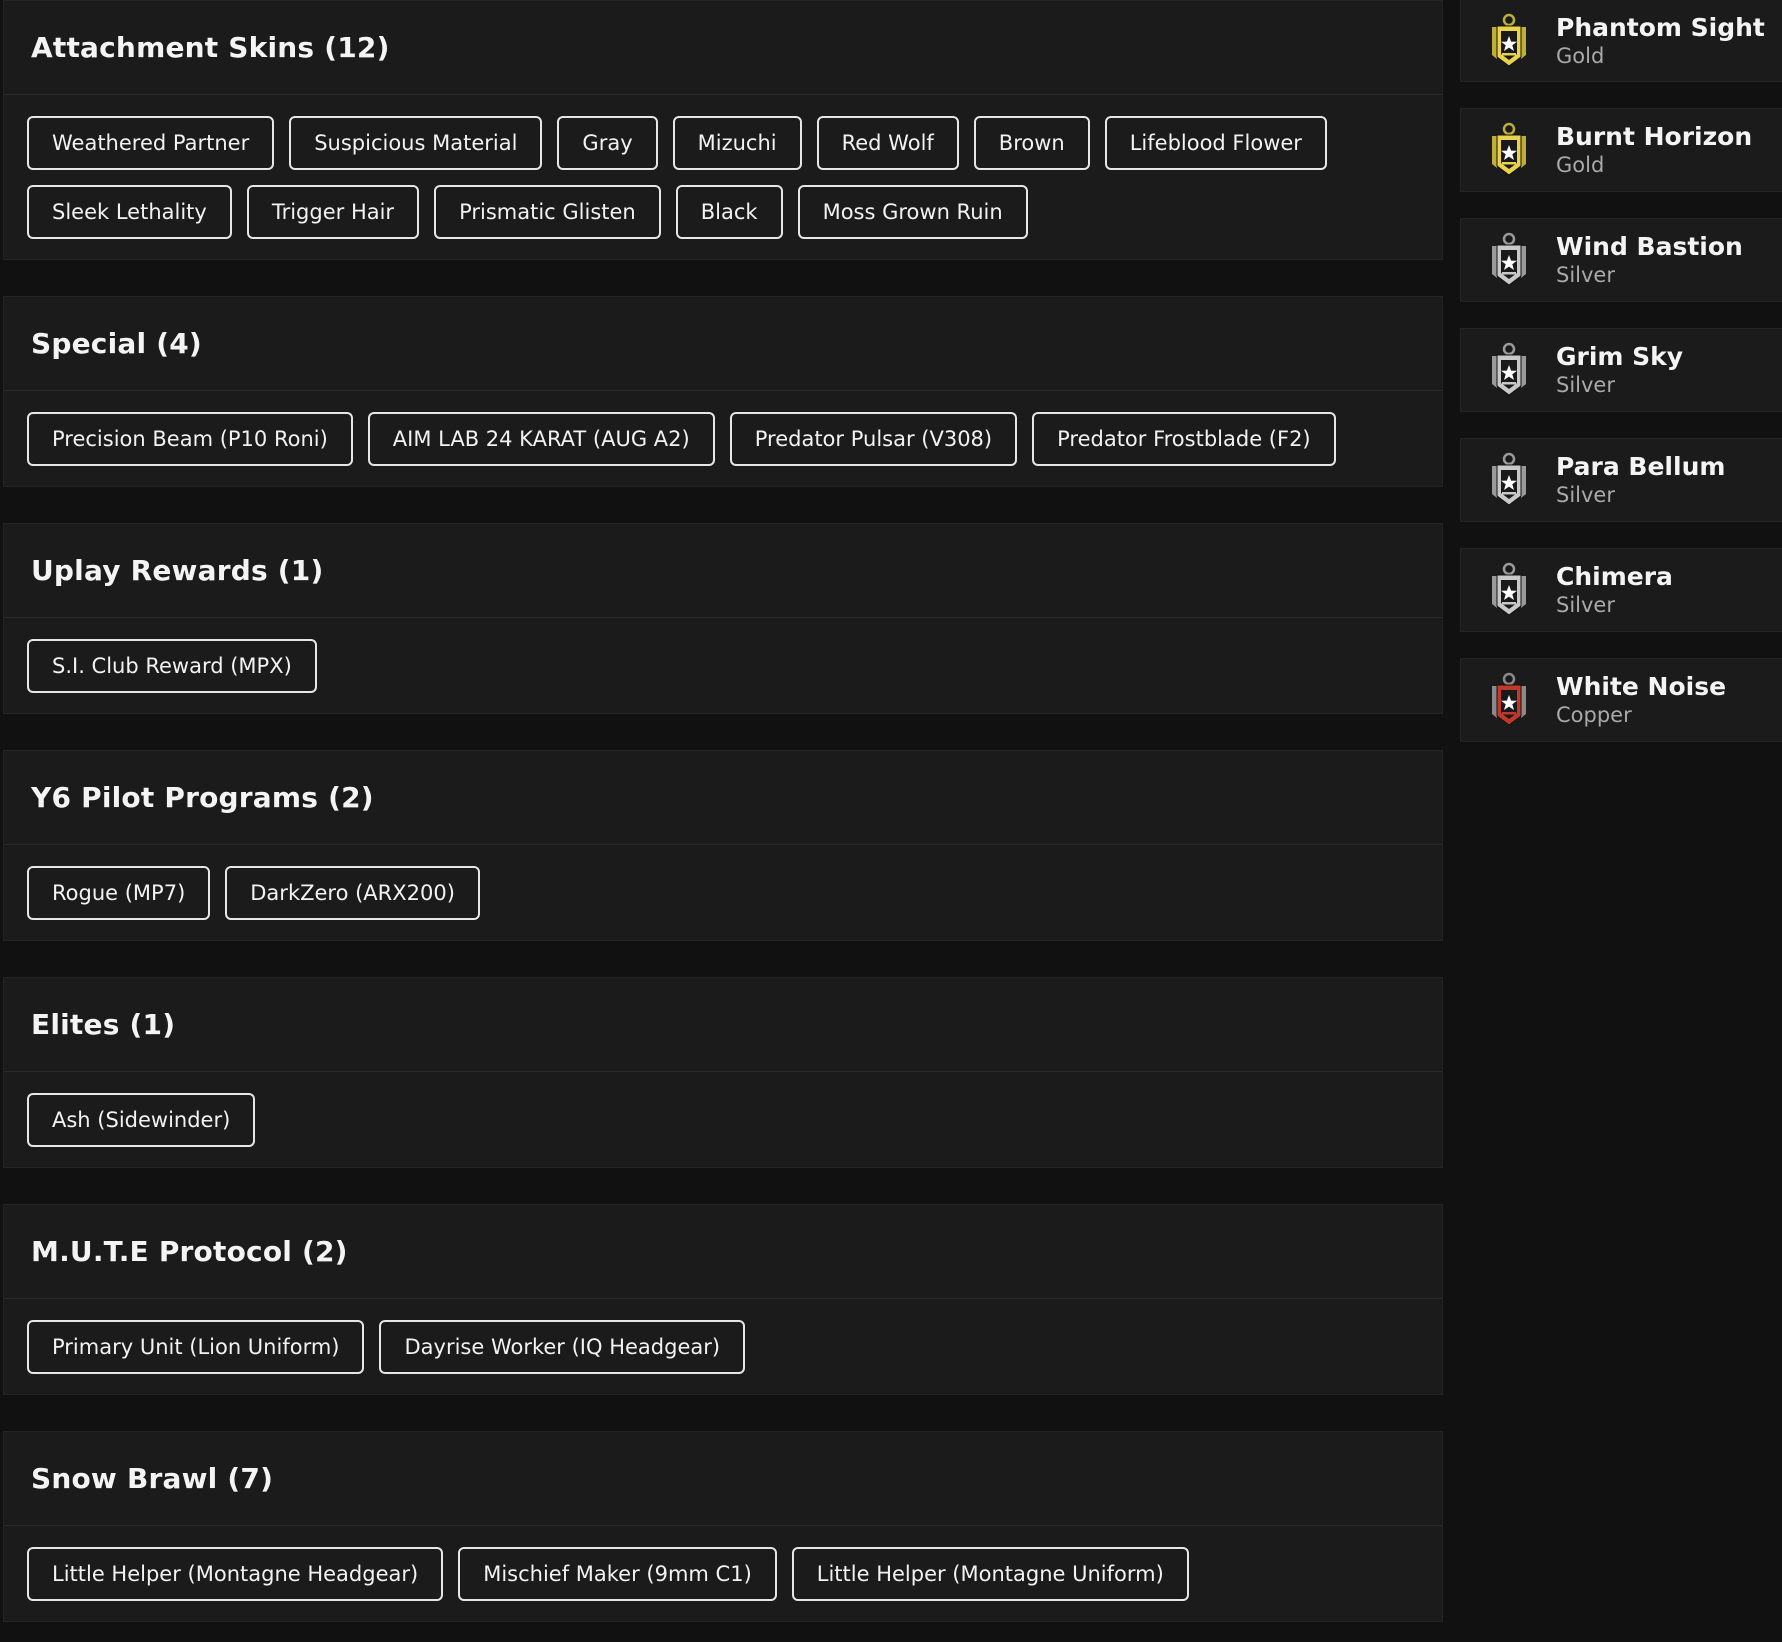 This screenshot has height=1642, width=1782. What do you see at coordinates (607, 143) in the screenshot?
I see `collection-chip: Gray` at bounding box center [607, 143].